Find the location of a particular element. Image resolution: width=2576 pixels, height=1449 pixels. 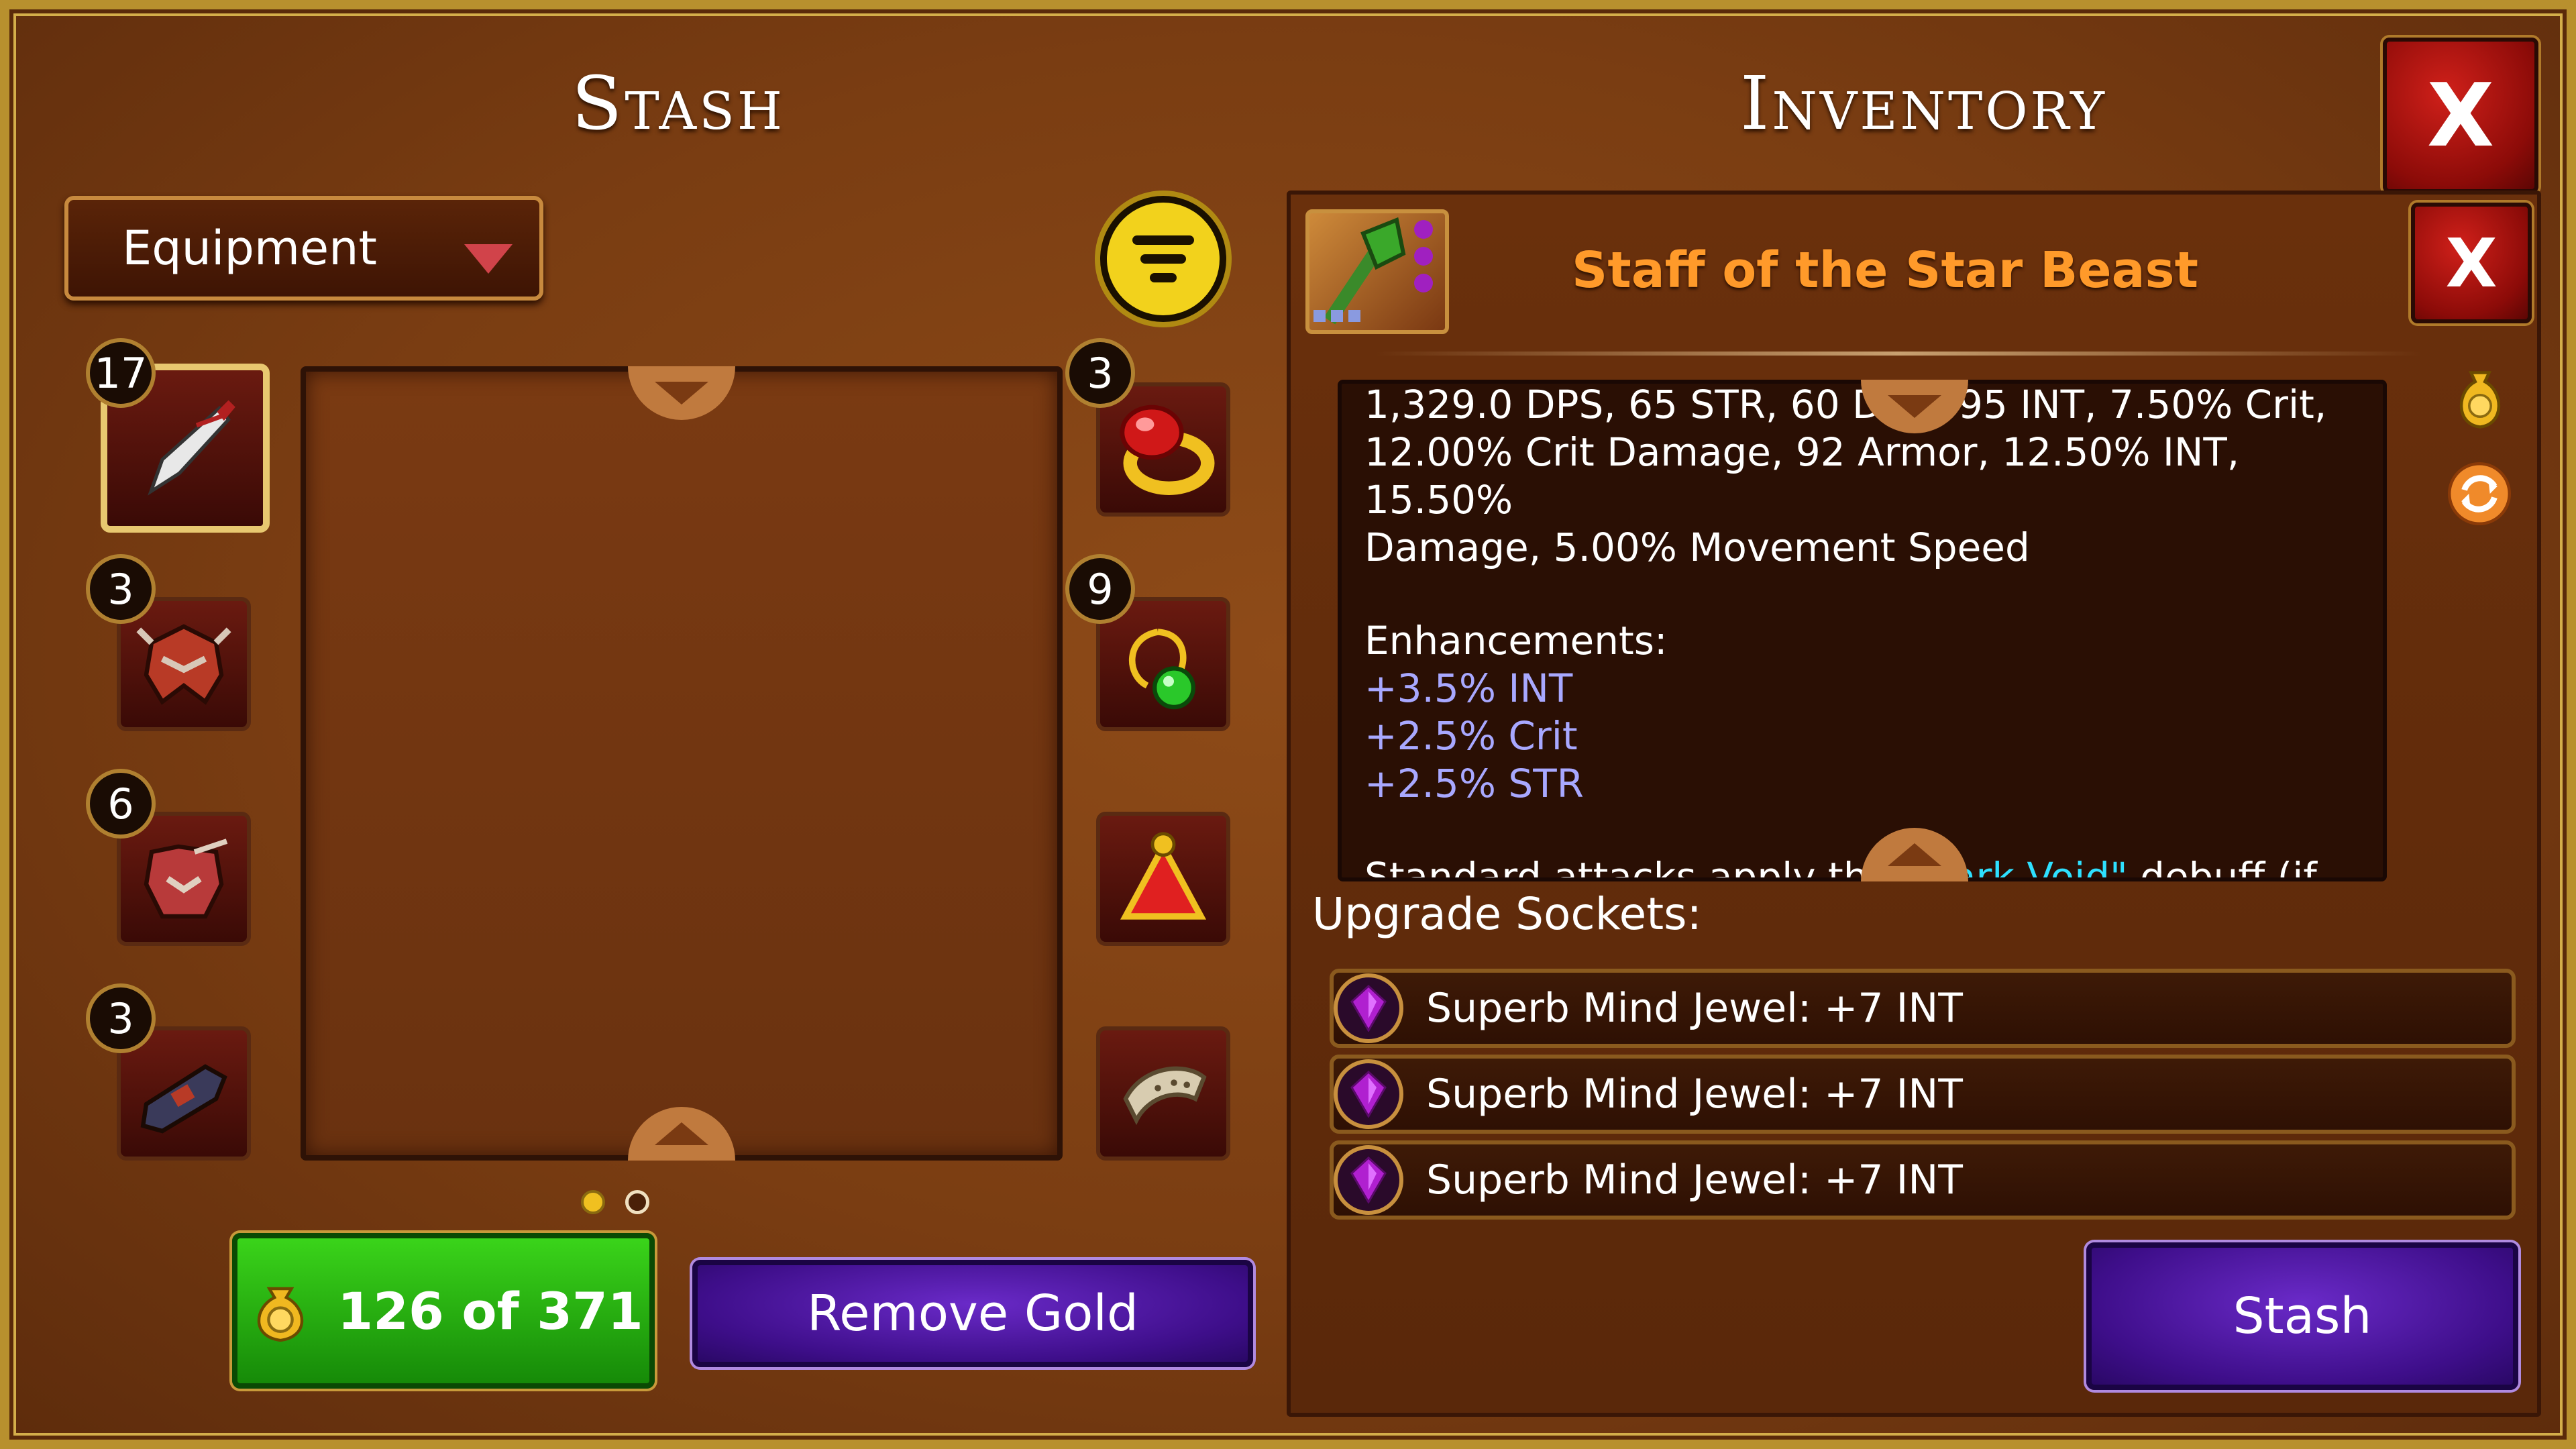

filter-button is located at coordinates (1163, 259).